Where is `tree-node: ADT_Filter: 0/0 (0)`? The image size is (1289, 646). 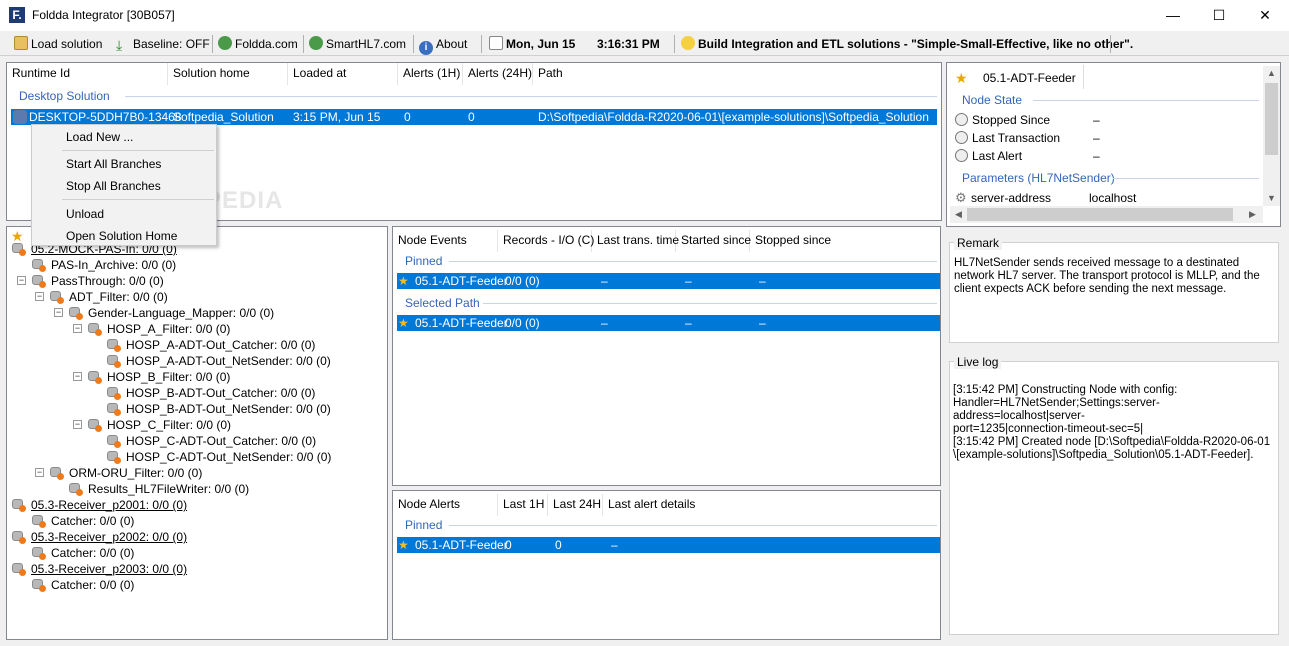
tree-node: ADT_Filter: 0/0 (0) is located at coordinates (118, 297).